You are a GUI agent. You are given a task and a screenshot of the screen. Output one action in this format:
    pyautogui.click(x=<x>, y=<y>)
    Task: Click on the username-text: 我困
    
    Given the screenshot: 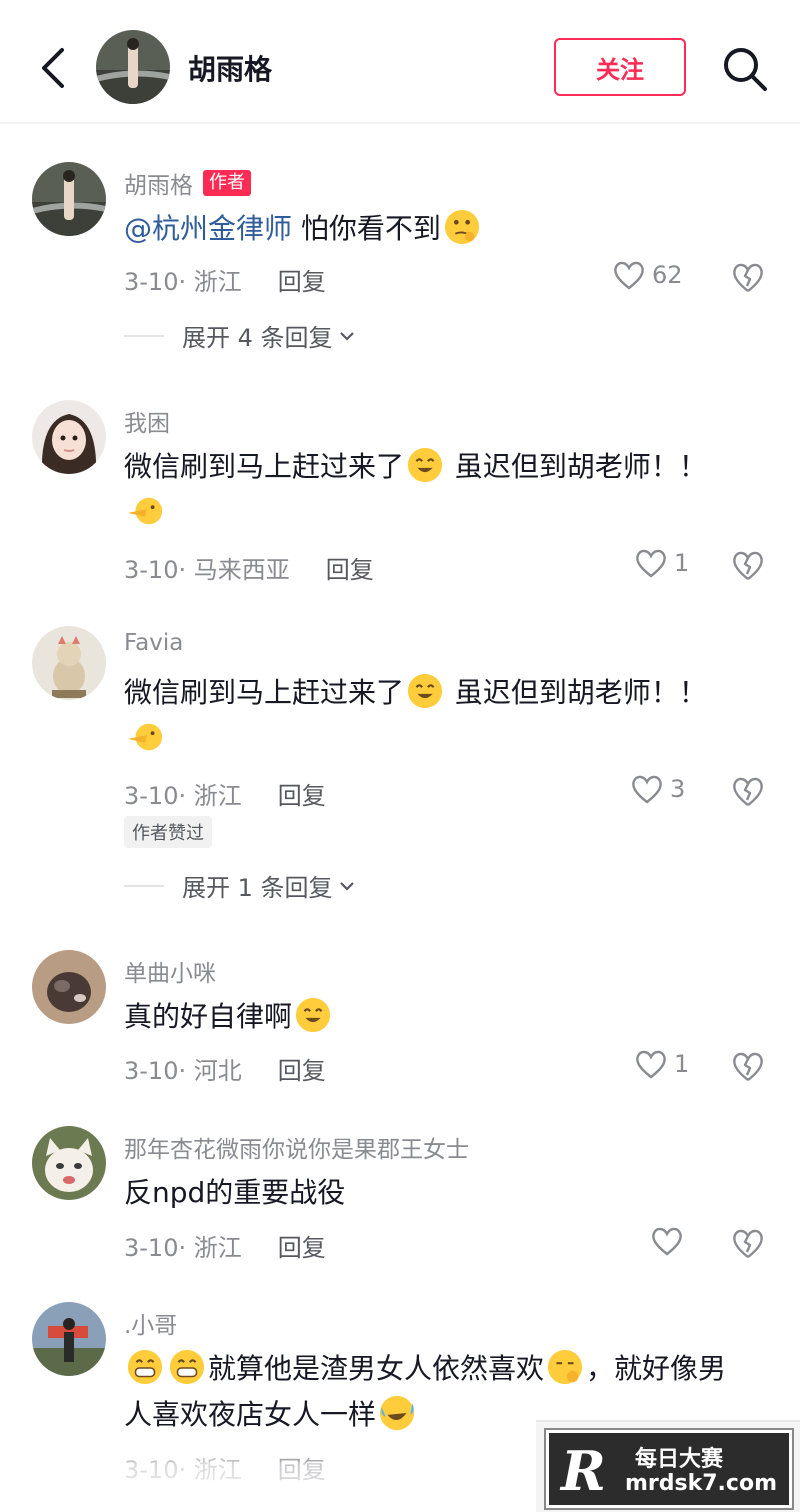 What is the action you would take?
    pyautogui.click(x=147, y=421)
    